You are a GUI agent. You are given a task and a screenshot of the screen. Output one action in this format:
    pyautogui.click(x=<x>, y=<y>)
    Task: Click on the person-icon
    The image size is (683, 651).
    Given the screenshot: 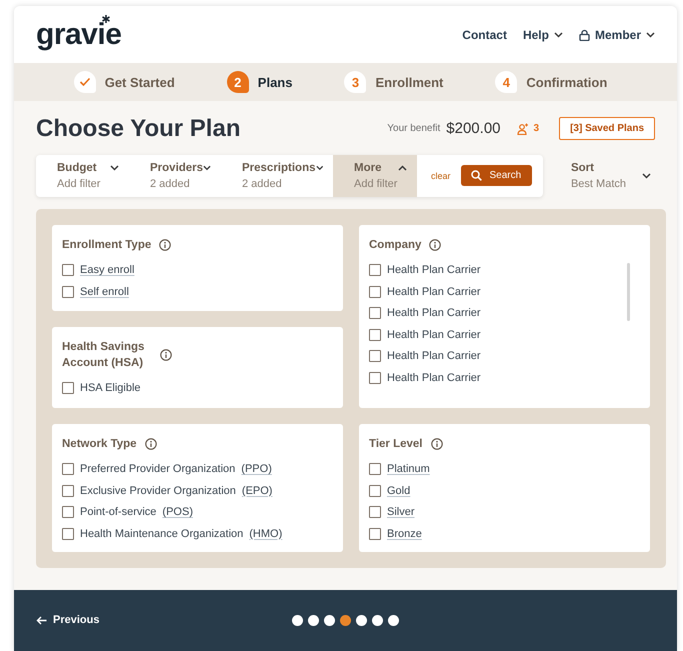 What is the action you would take?
    pyautogui.click(x=522, y=128)
    